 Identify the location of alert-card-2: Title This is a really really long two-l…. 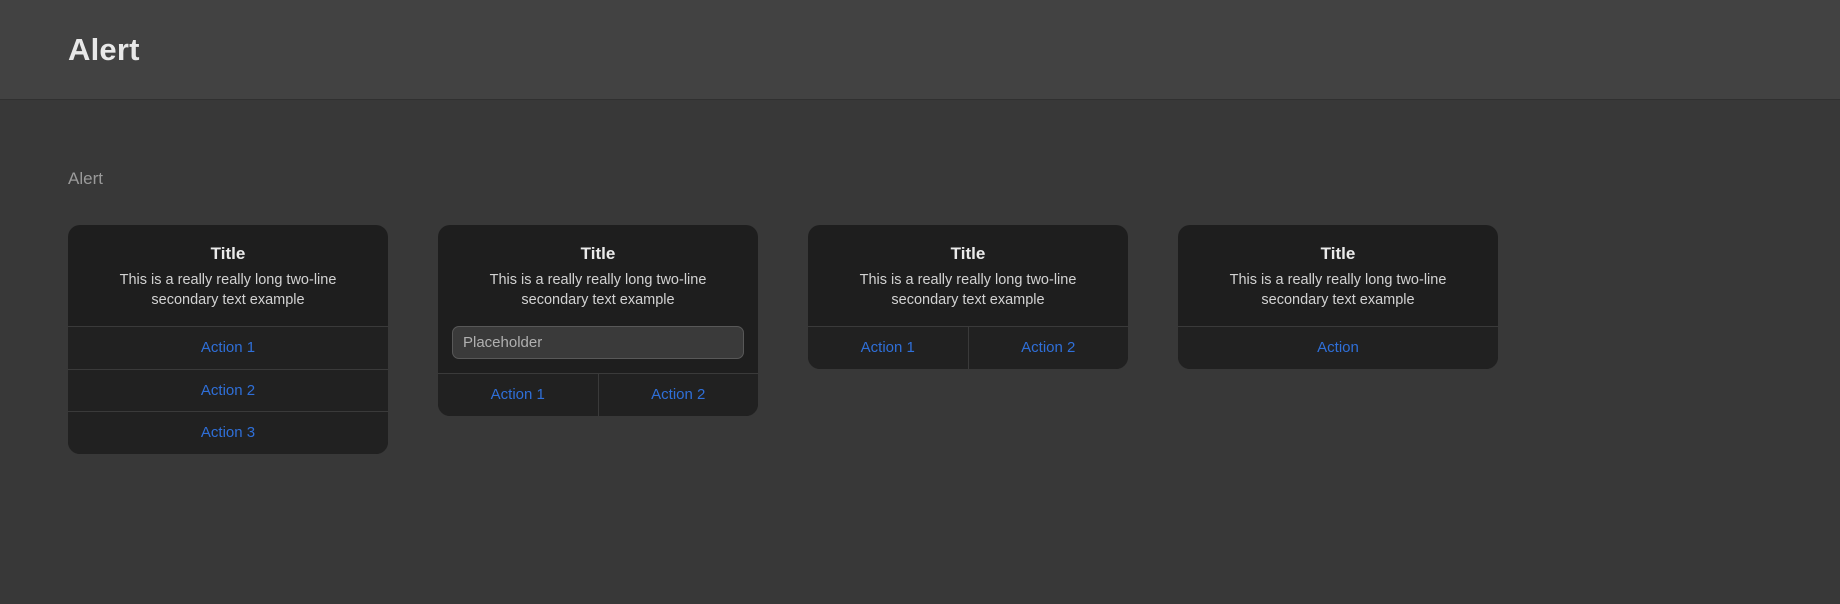
(598, 320).